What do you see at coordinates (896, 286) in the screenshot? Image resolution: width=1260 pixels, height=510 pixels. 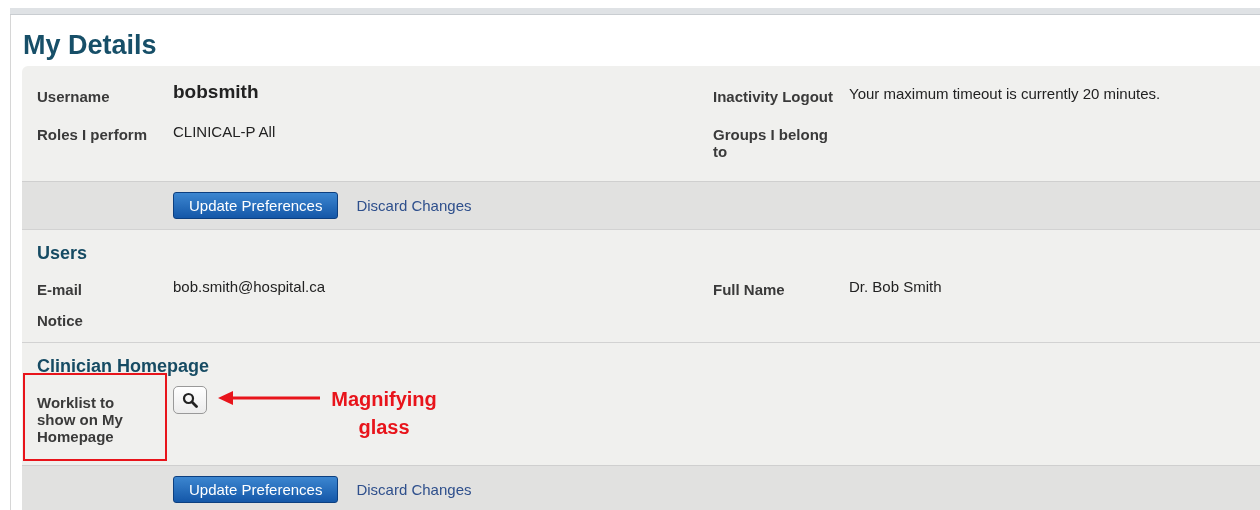 I see `field-value: Dr. Bob Smith` at bounding box center [896, 286].